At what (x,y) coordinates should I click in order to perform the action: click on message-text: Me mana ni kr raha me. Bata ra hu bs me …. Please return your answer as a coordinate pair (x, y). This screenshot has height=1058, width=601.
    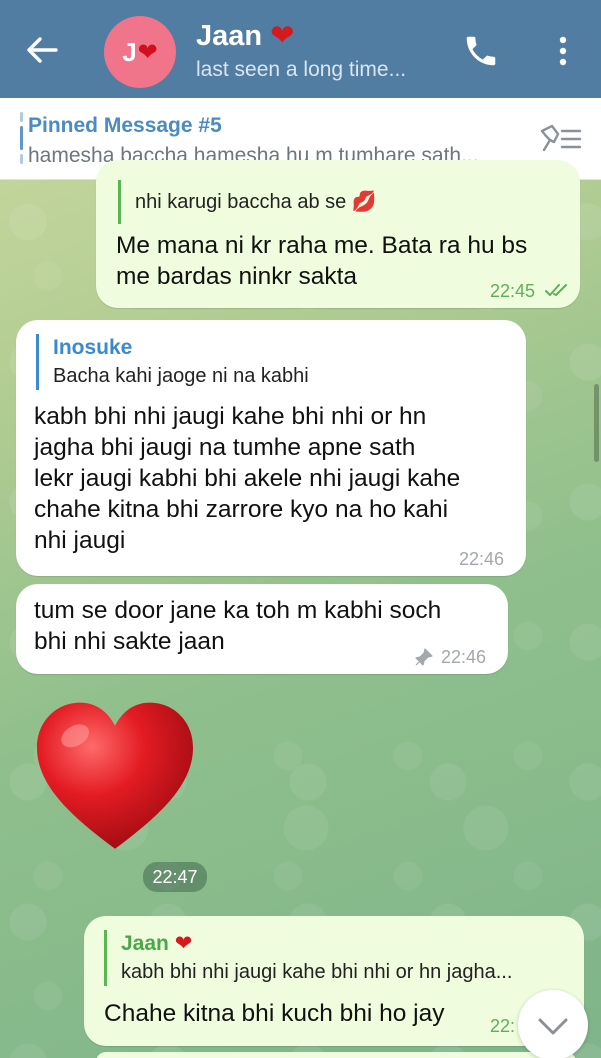
    Looking at the image, I should click on (321, 261).